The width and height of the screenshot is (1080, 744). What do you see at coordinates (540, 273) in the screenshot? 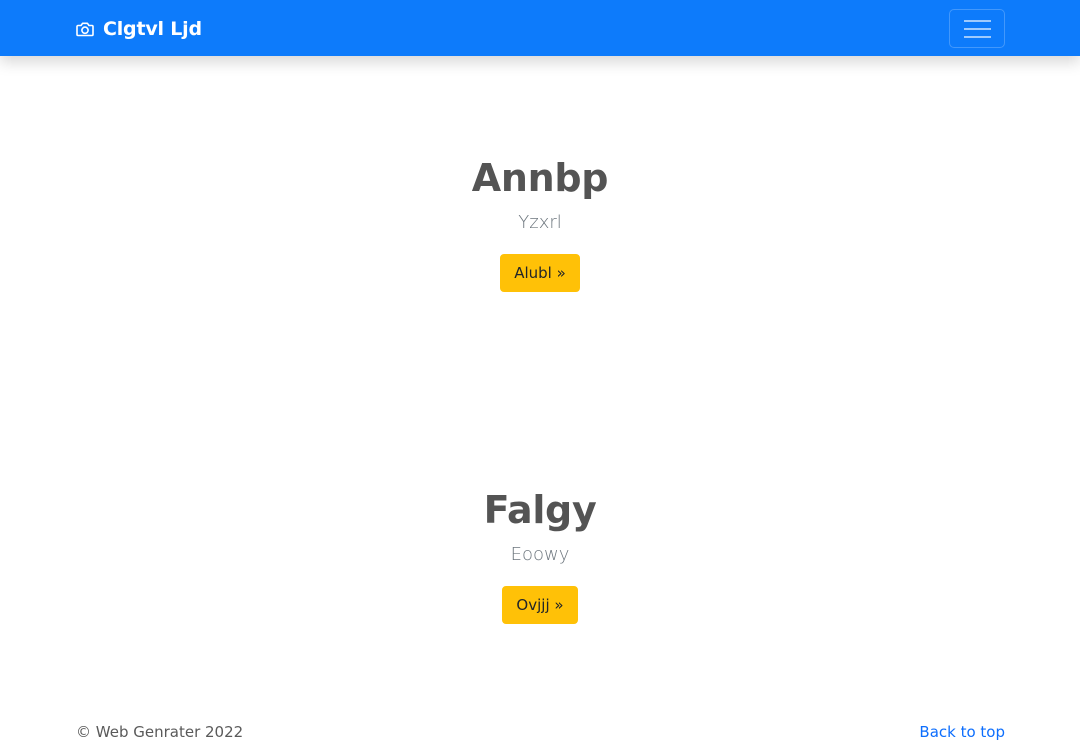
I see `section-cta-button: Alubl »` at bounding box center [540, 273].